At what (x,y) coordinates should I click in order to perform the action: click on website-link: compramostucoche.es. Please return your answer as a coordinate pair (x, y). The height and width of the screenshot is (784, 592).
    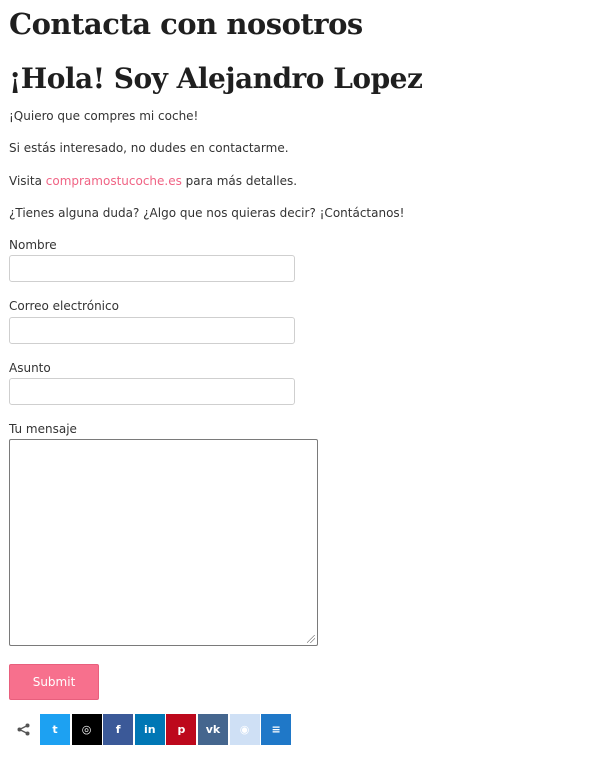
    Looking at the image, I should click on (114, 181).